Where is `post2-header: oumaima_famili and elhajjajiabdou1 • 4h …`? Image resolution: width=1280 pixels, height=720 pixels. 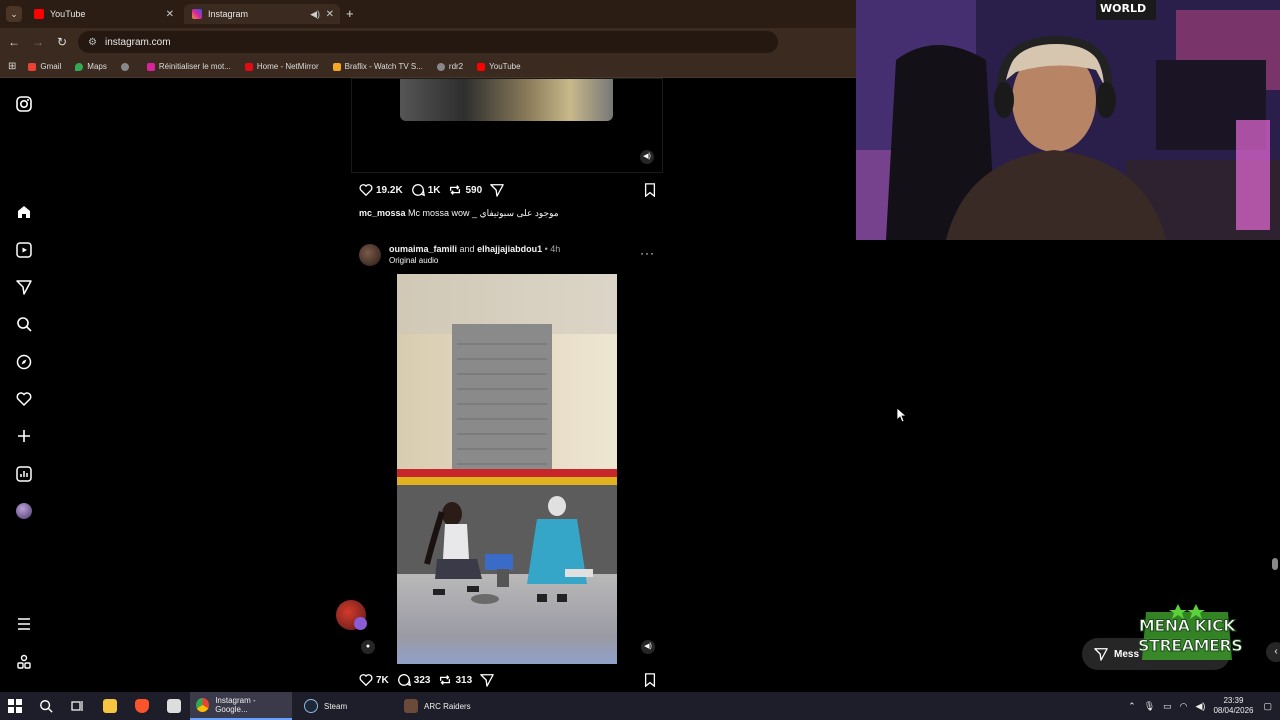
post2-header: oumaima_famili and elhajjajiabdou1 • 4h … is located at coordinates (509, 255).